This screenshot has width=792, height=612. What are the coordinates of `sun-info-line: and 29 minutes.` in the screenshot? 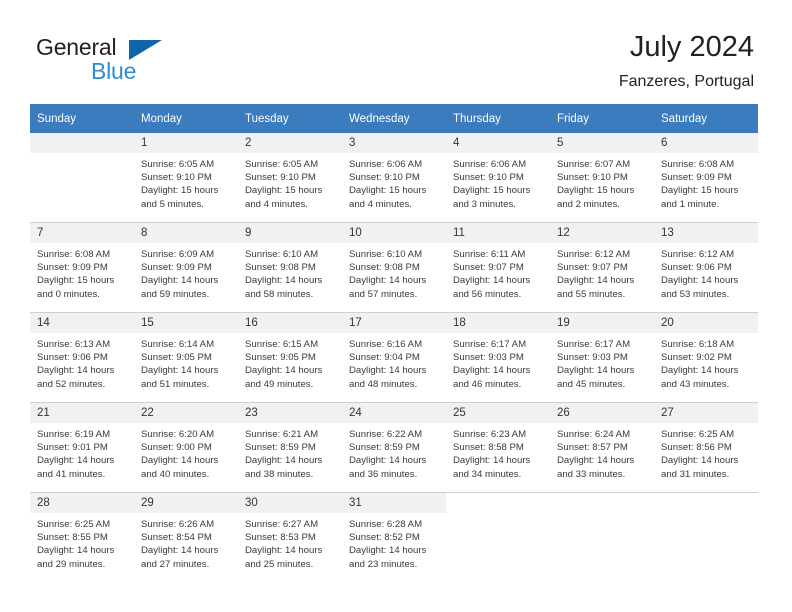 It's located at (71, 564).